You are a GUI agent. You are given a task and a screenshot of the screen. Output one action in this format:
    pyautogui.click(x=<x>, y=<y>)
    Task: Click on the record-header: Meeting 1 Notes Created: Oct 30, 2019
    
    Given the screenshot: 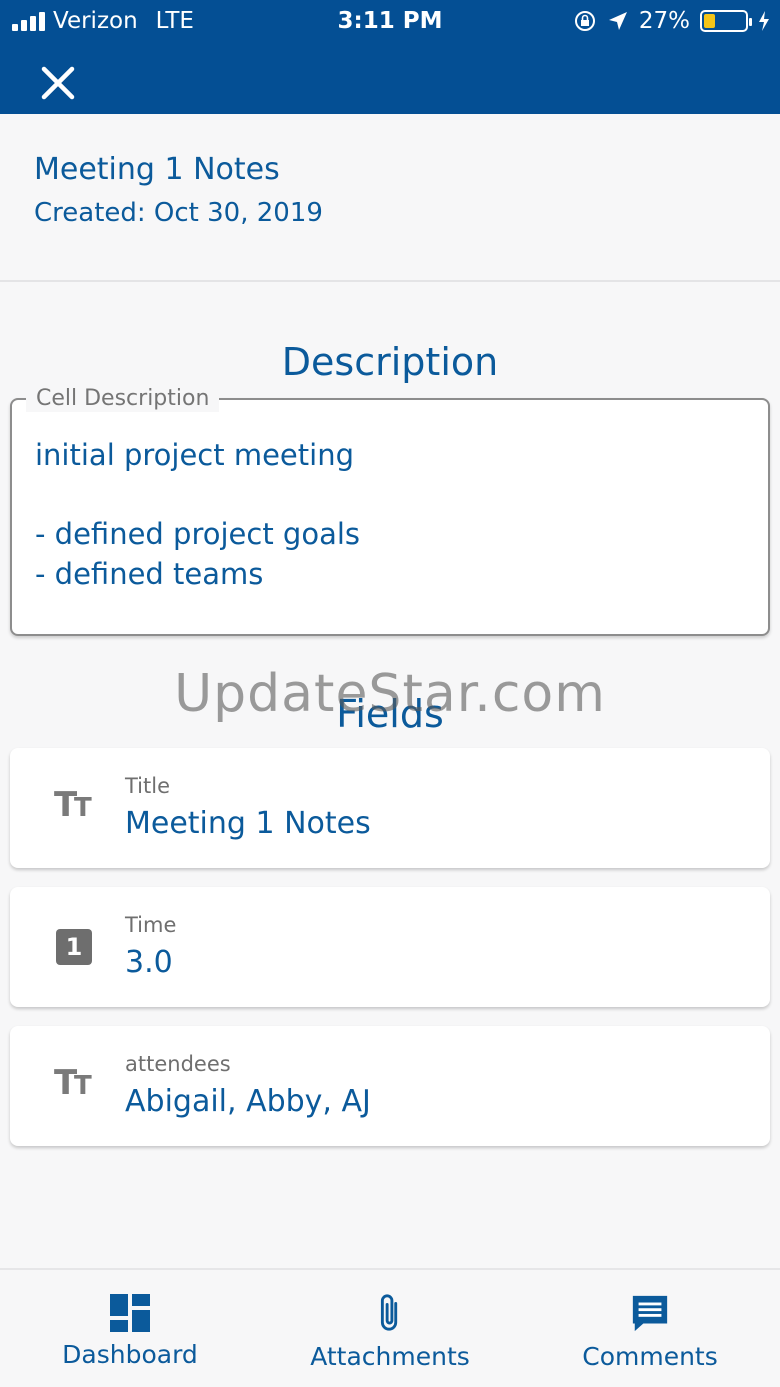 What is the action you would take?
    pyautogui.click(x=390, y=198)
    